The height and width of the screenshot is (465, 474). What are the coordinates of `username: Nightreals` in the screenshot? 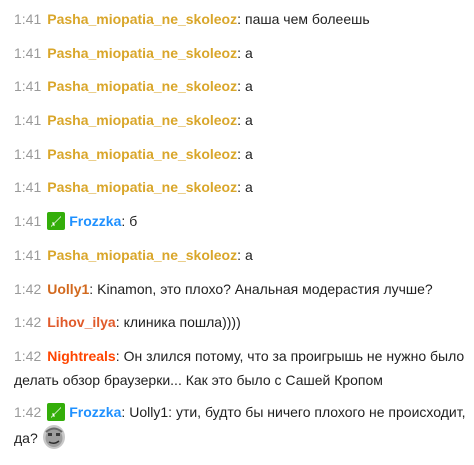 It's located at (81, 356).